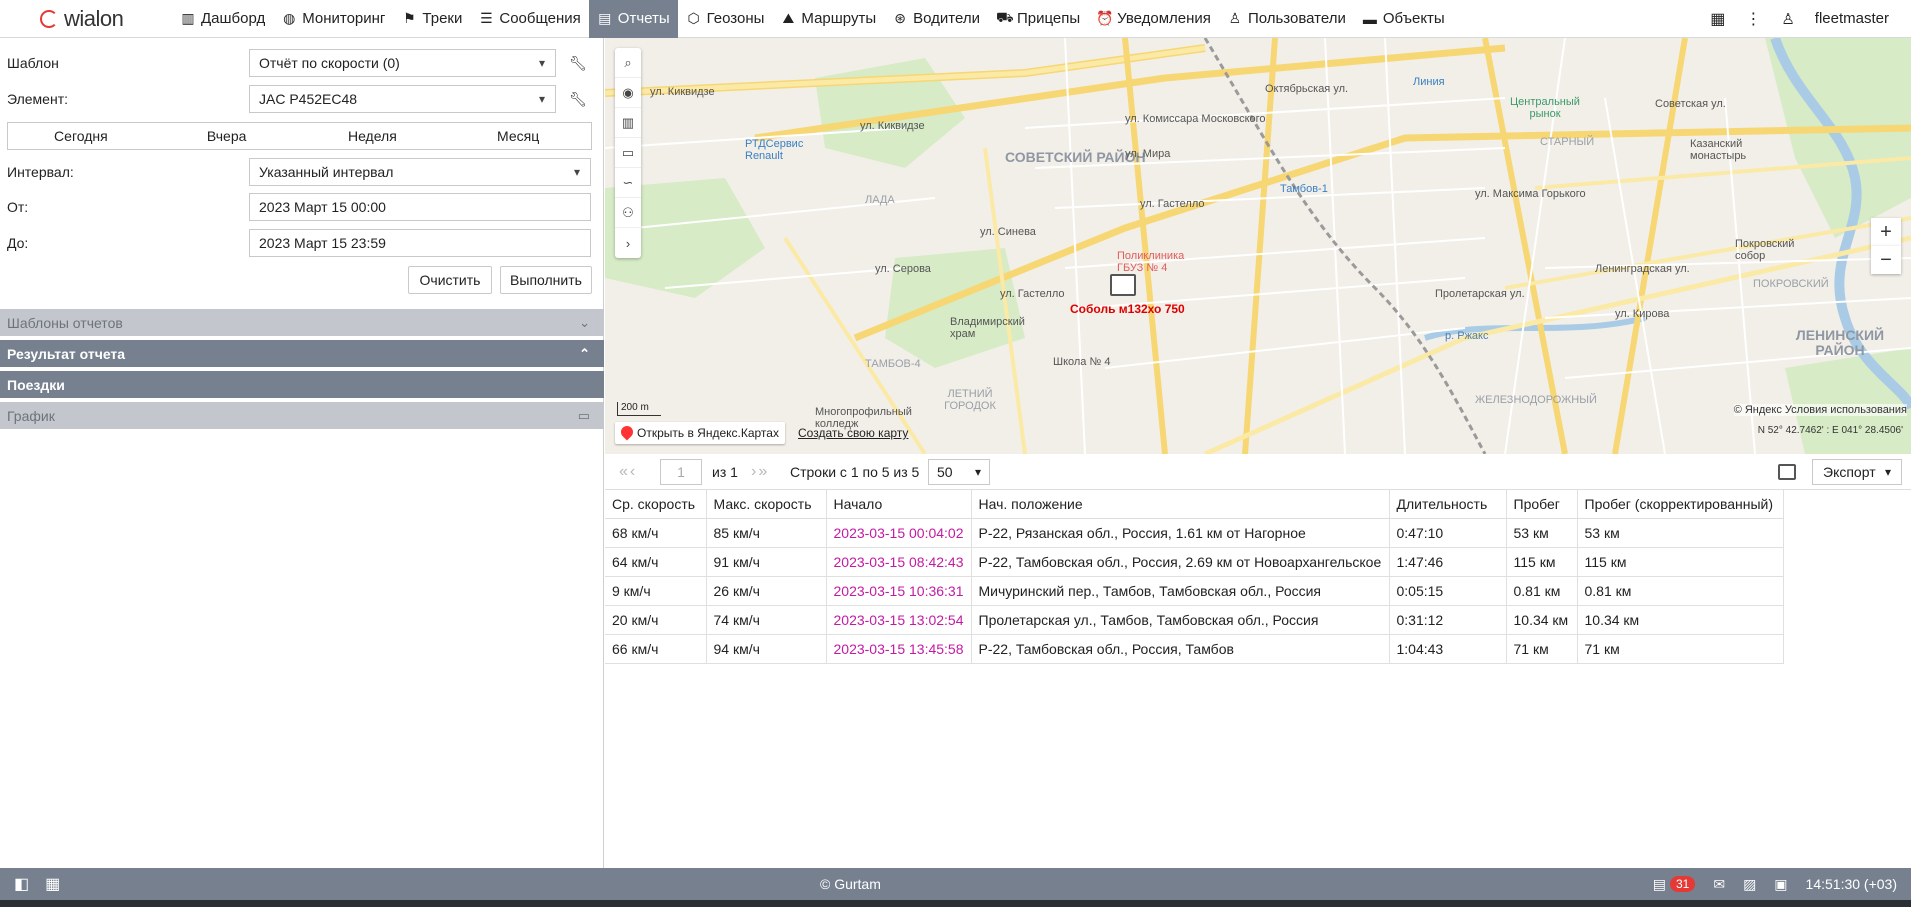 The image size is (1911, 907). I want to click on grid-layout-icon: ▦, so click(52, 884).